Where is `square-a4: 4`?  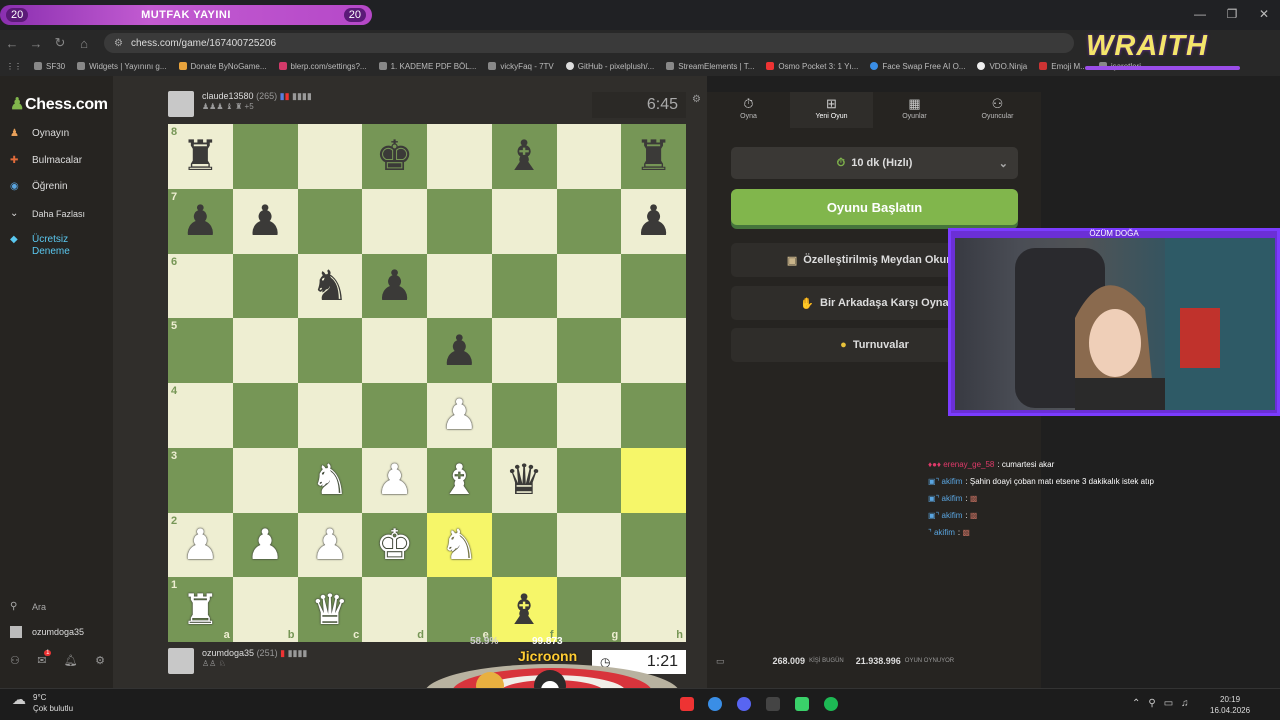
square-a4: 4 is located at coordinates (200, 415).